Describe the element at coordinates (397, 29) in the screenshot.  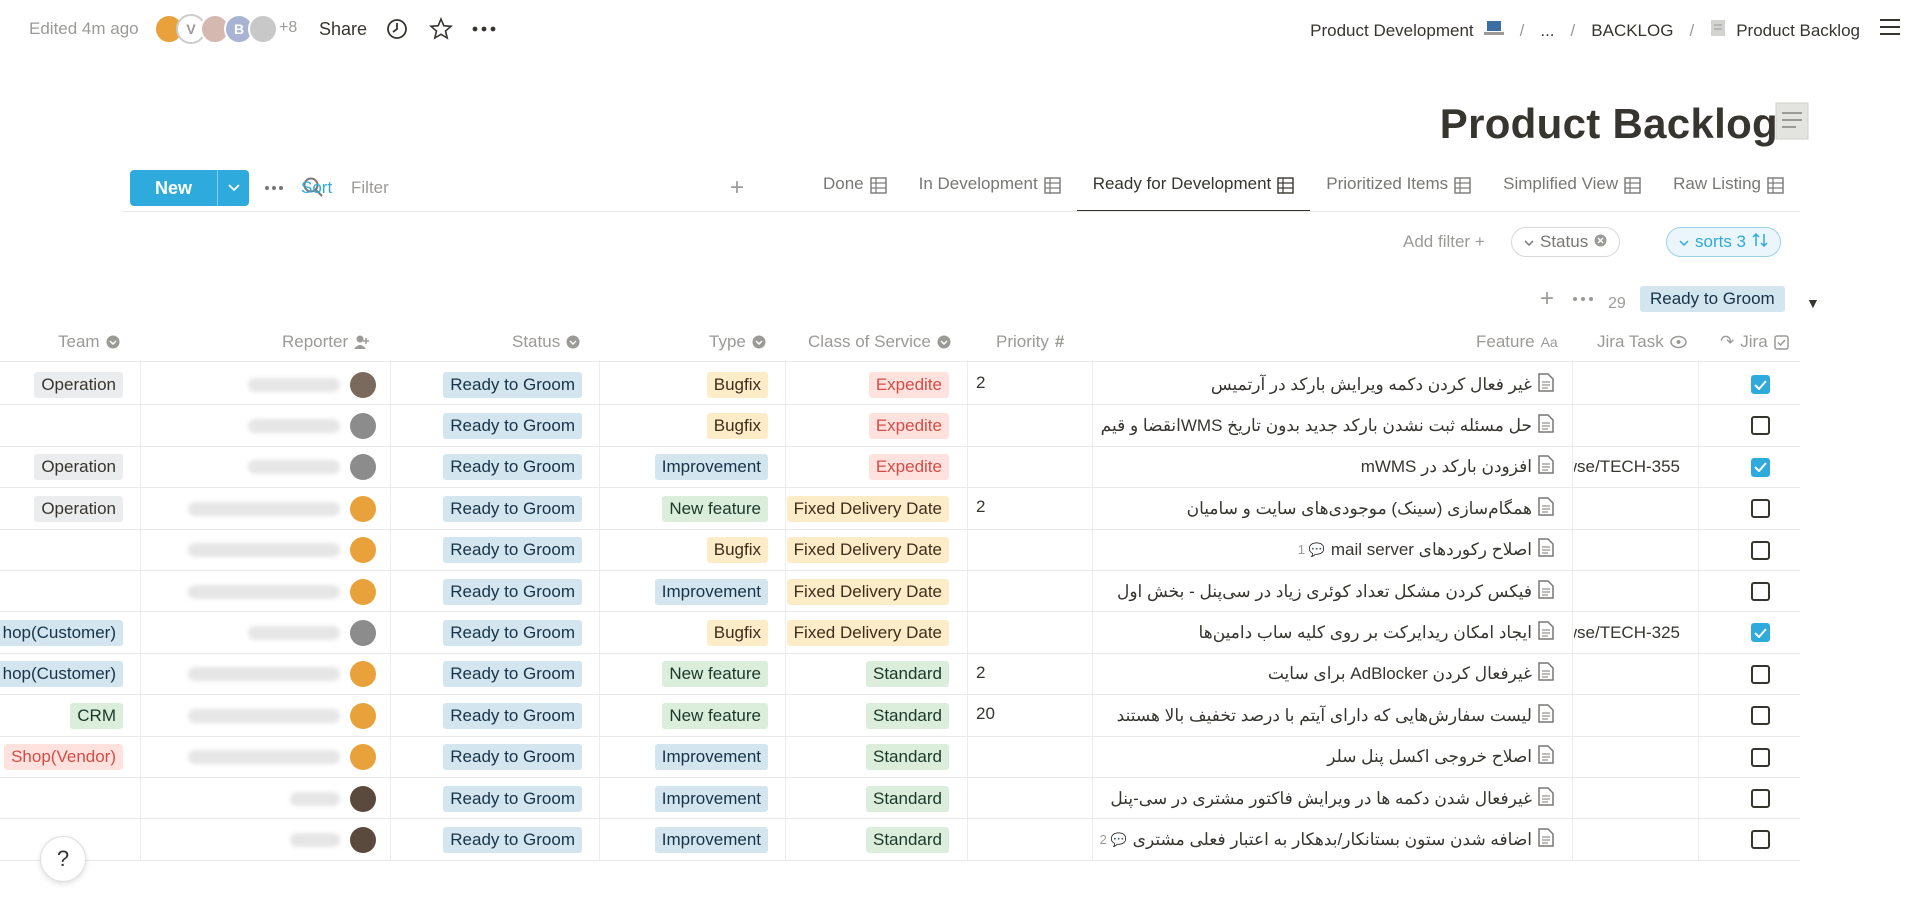
I see `history-clock-icon` at that location.